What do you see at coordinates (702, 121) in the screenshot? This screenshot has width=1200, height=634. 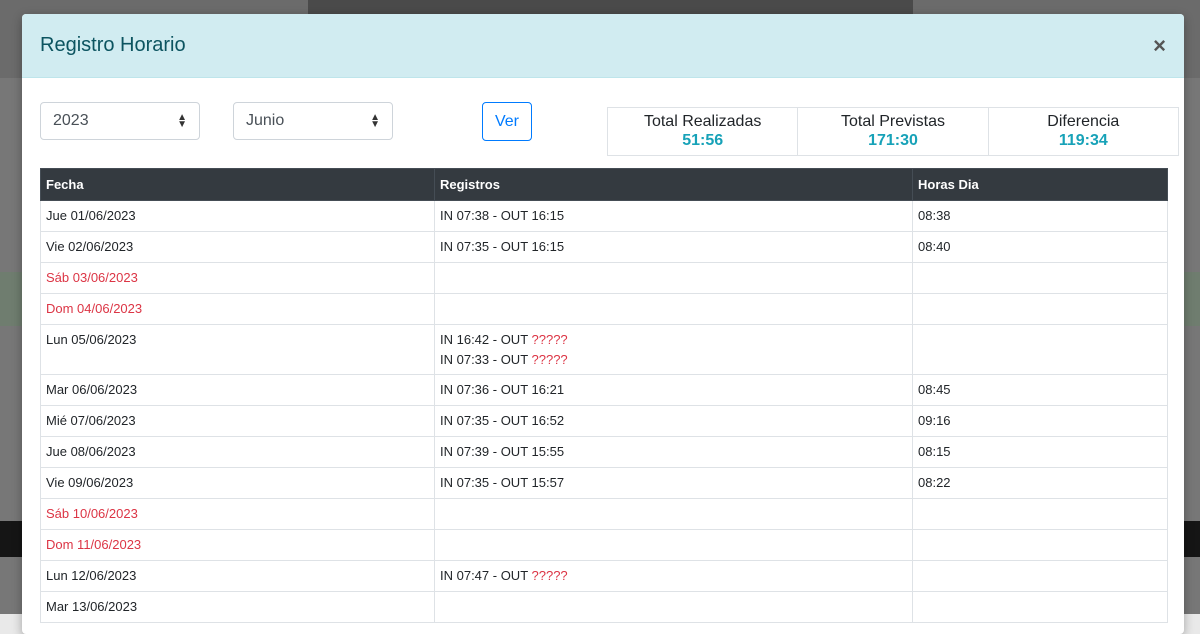 I see `stat-label: Total Realizadas` at bounding box center [702, 121].